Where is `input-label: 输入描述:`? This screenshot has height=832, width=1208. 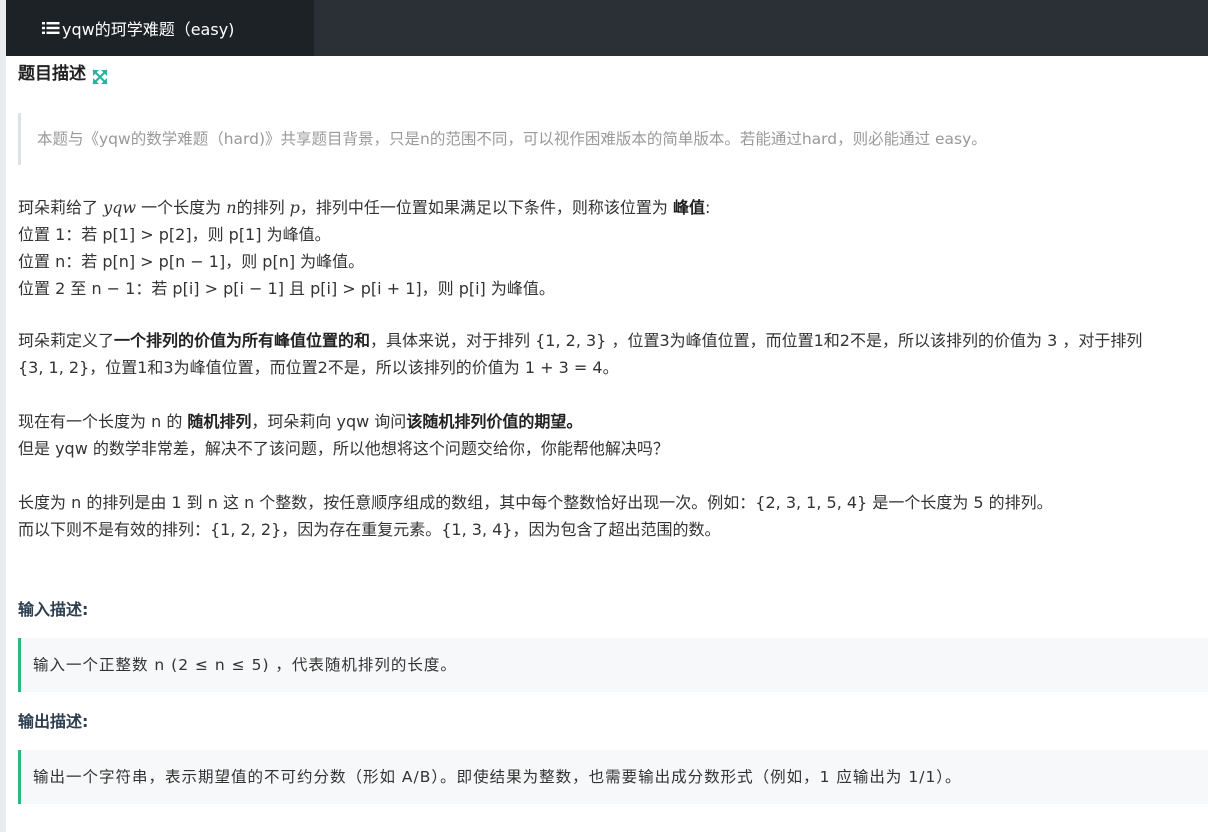
input-label: 输入描述: is located at coordinates (53, 609).